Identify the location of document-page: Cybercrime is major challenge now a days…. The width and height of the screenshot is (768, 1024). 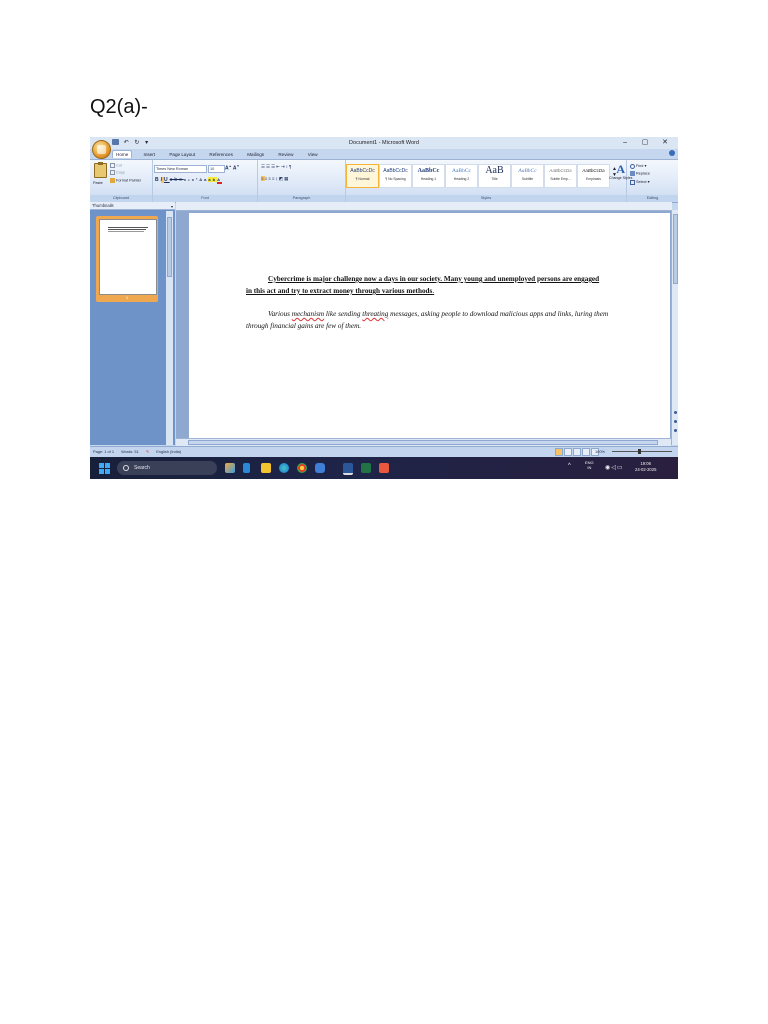
(429, 329).